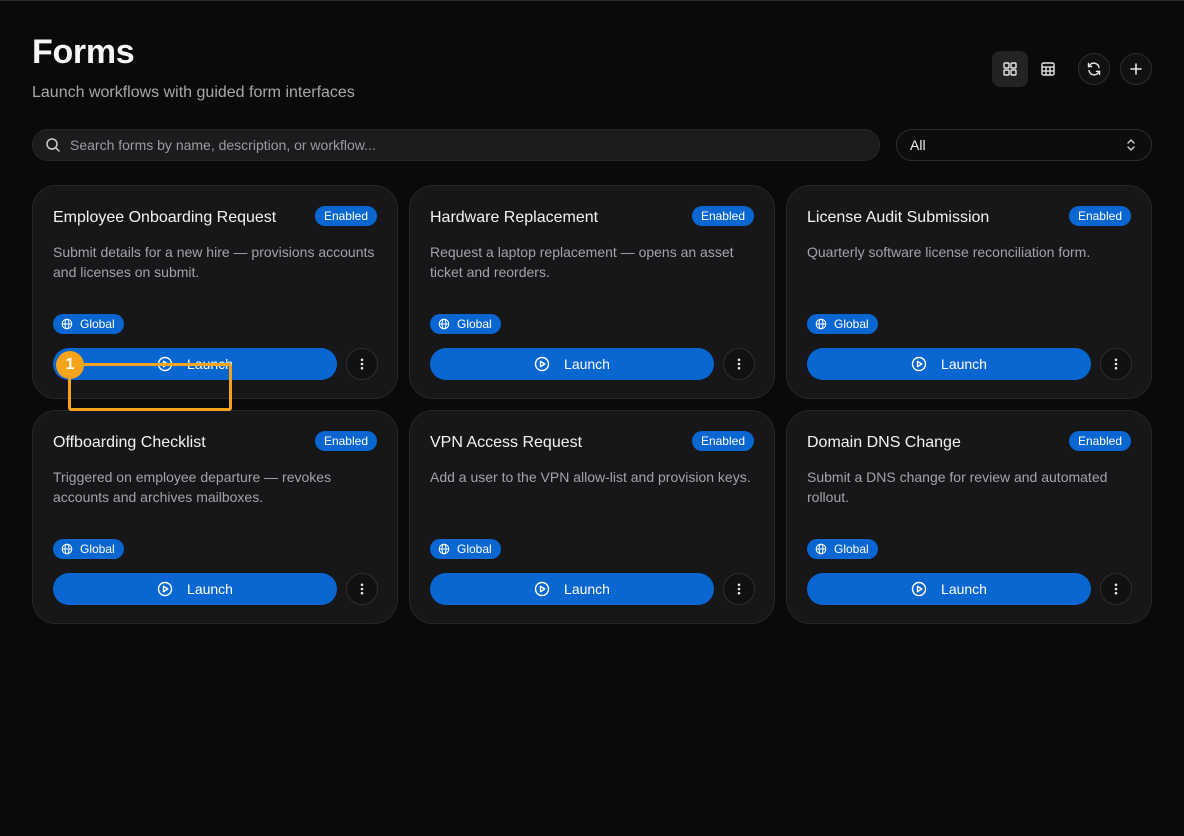  I want to click on table-view-button, so click(1048, 69).